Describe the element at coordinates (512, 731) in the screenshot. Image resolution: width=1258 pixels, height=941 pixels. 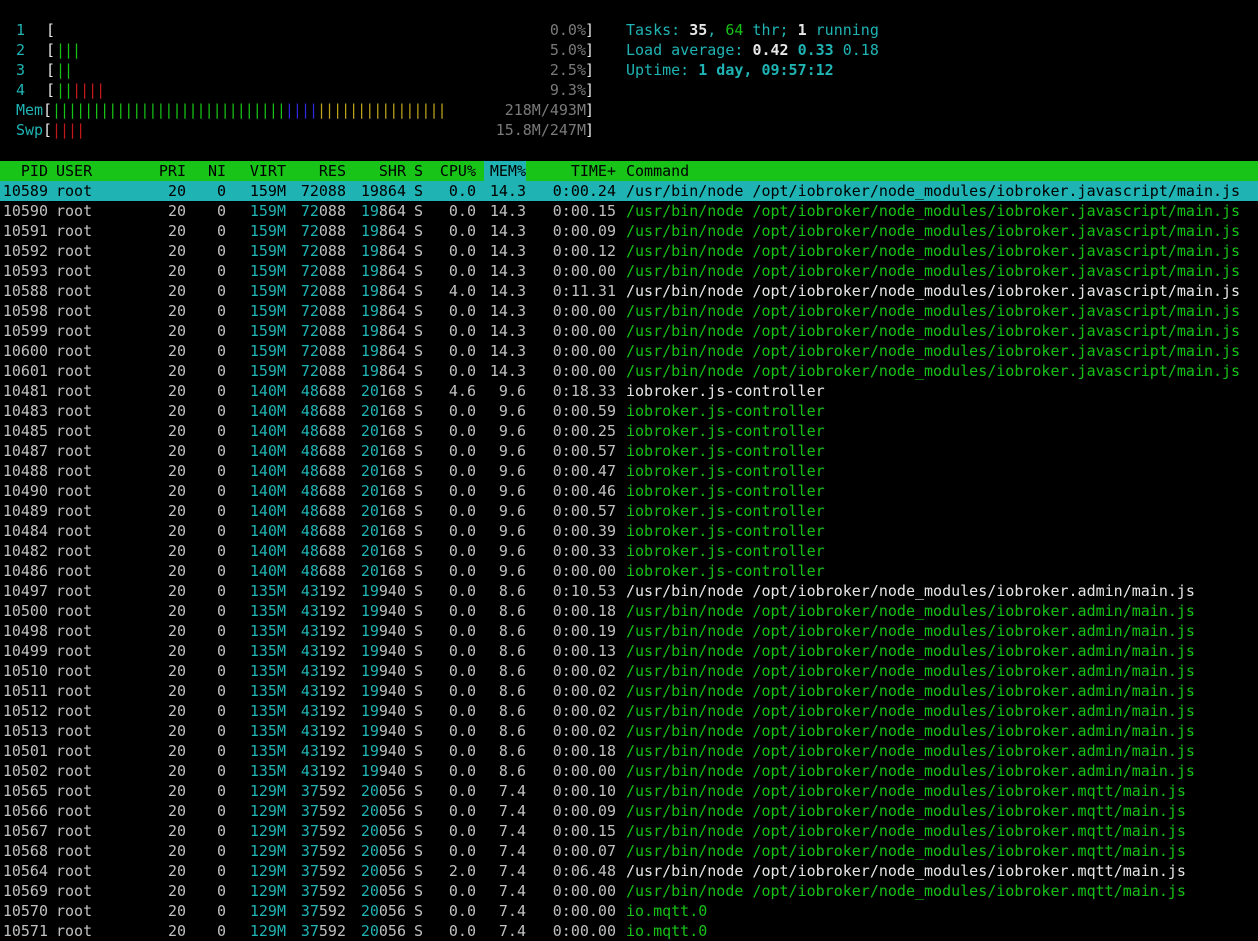
I see `cell-mem: 8.6` at that location.